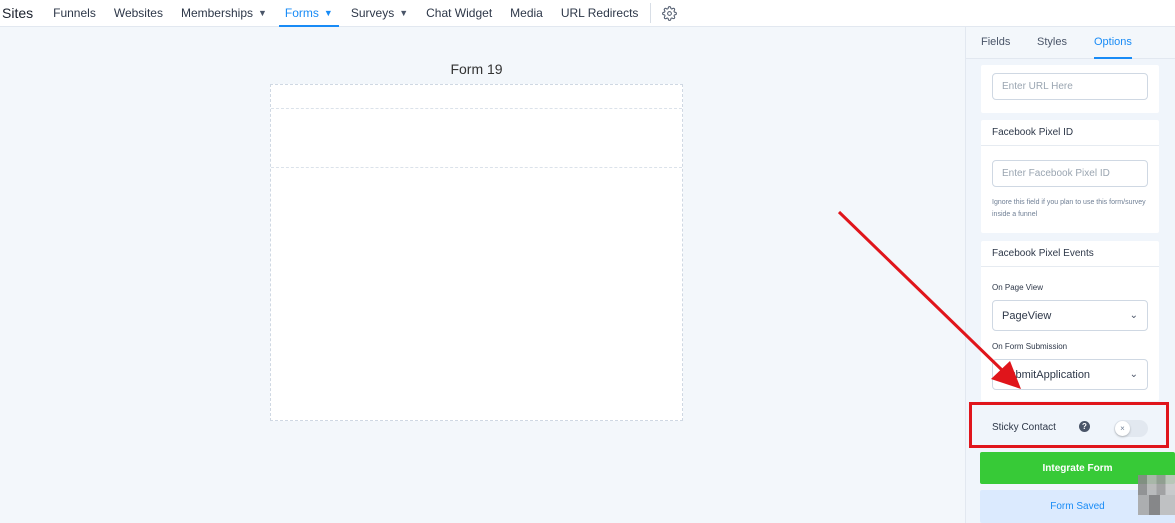 This screenshot has width=1175, height=523. What do you see at coordinates (476, 69) in the screenshot?
I see `form-title: Form 19` at bounding box center [476, 69].